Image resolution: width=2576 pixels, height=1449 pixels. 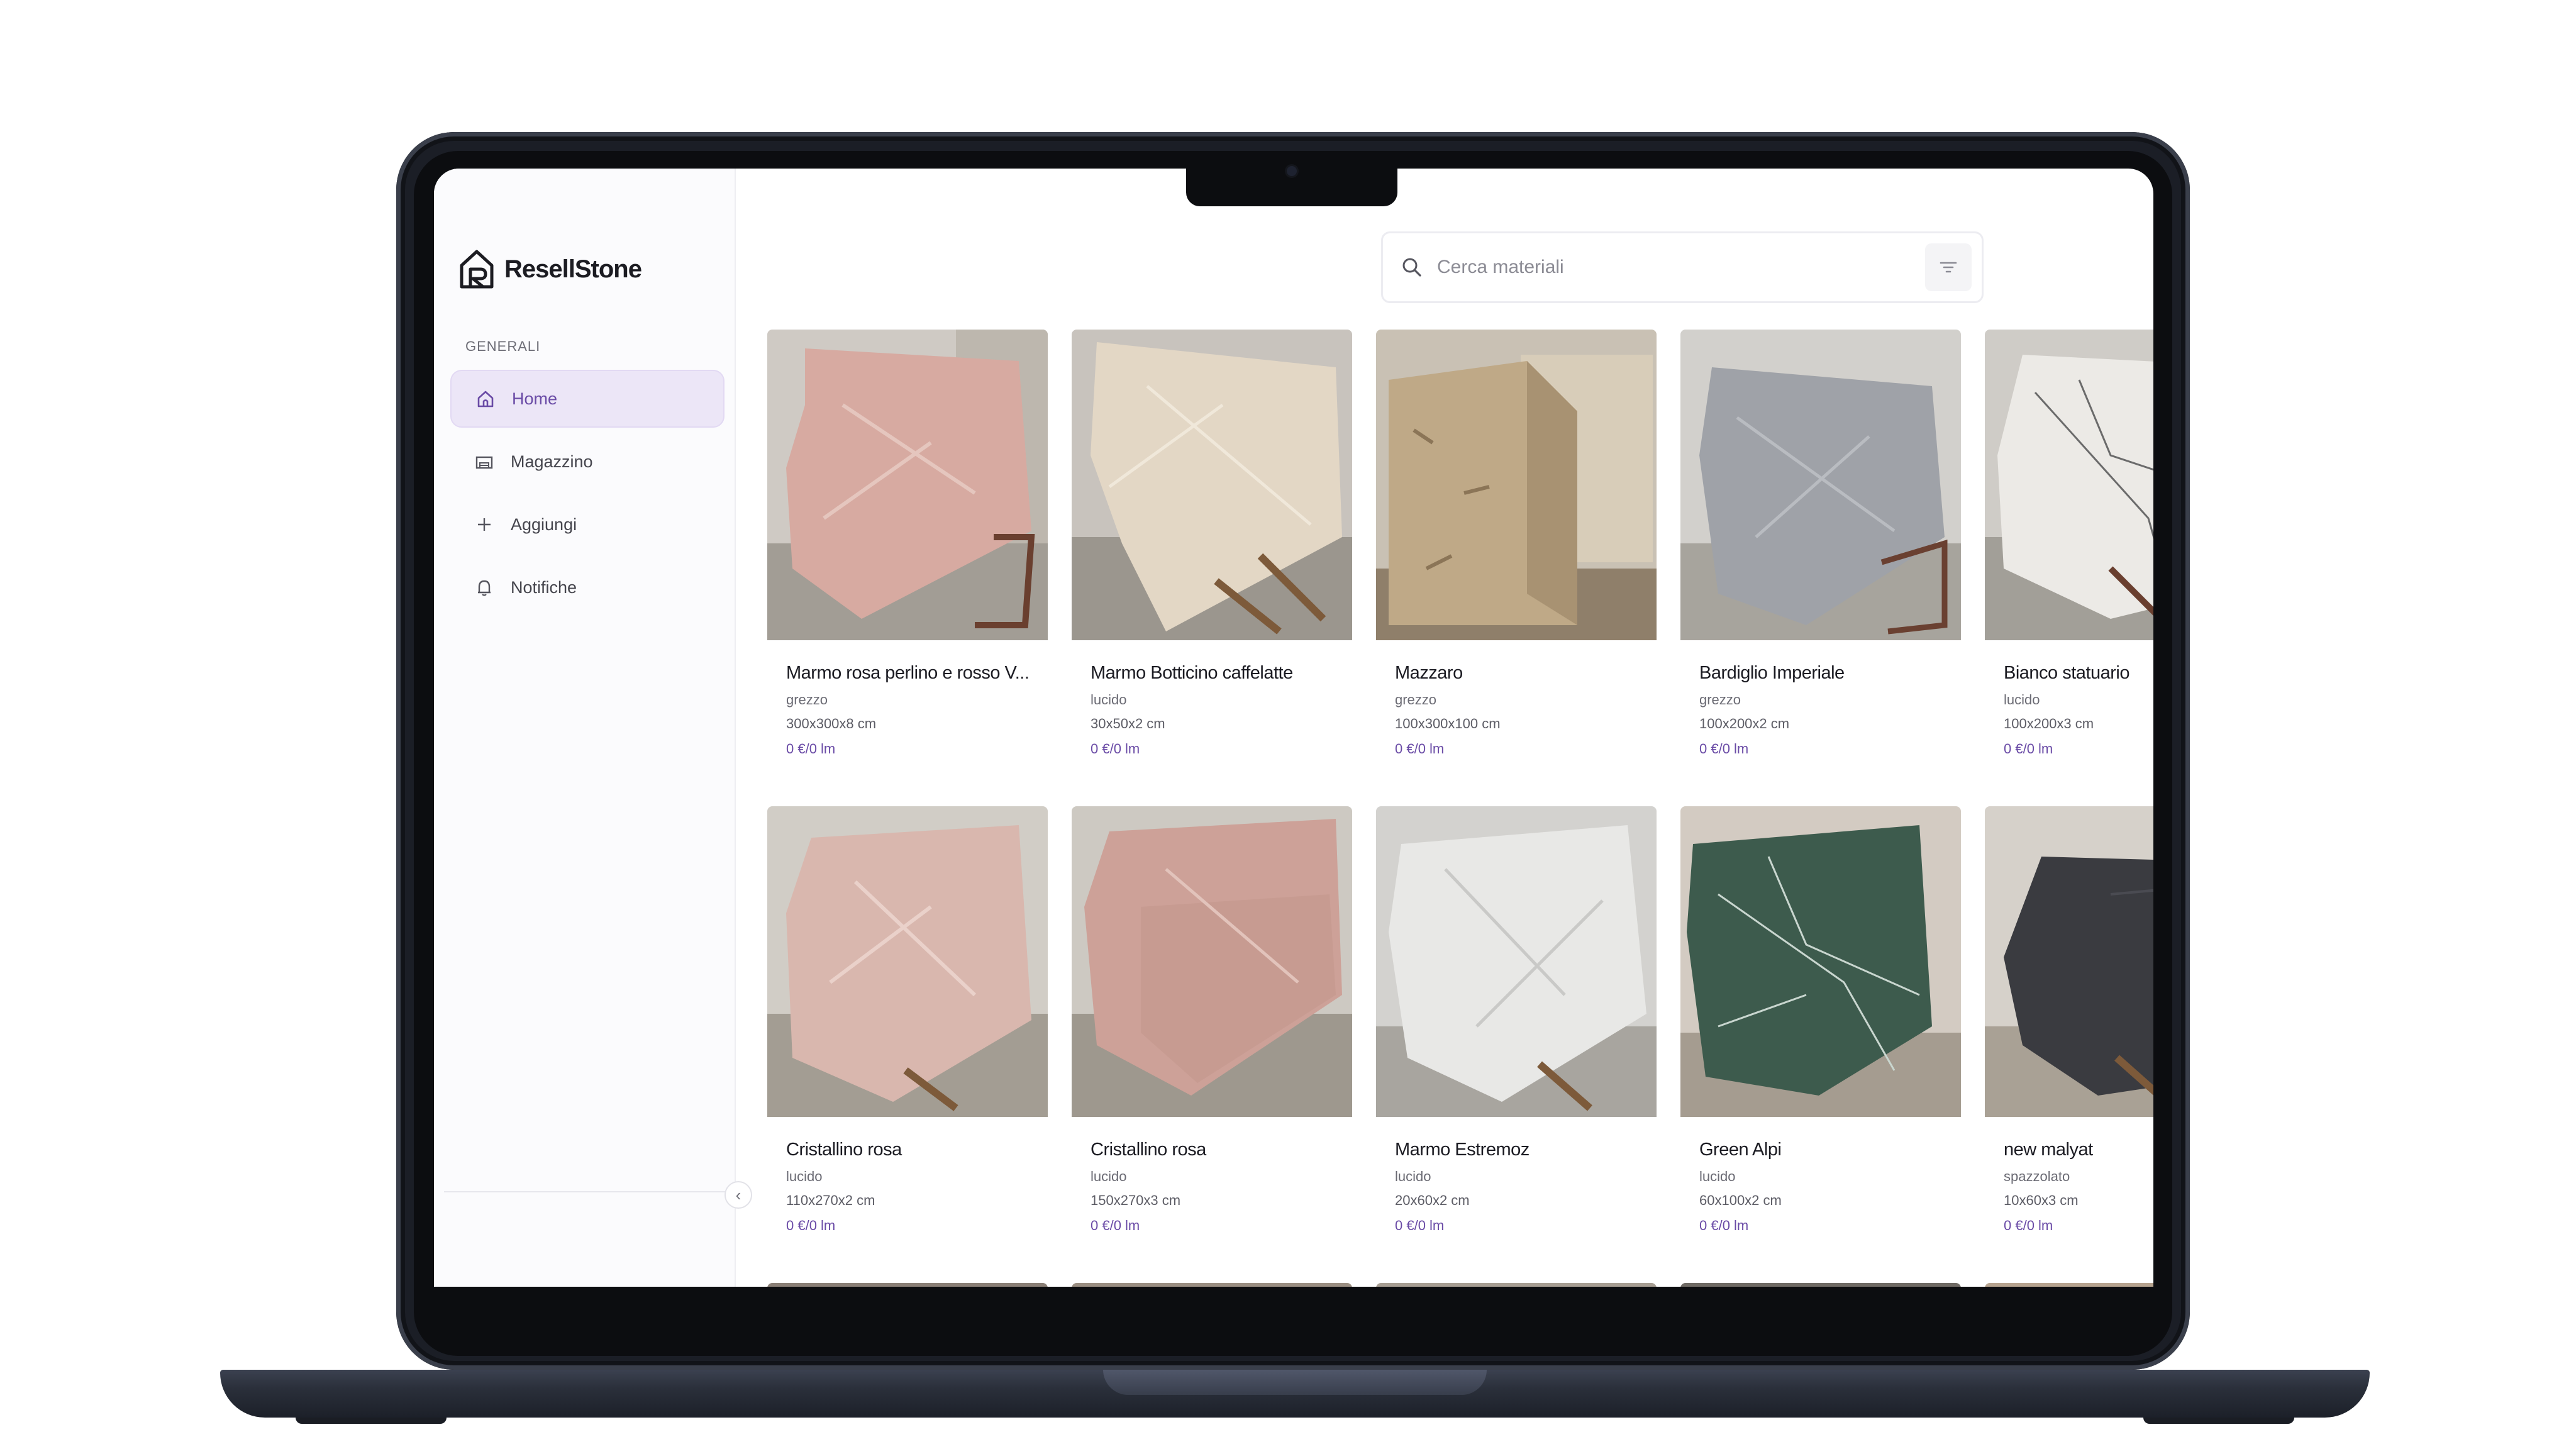 What do you see at coordinates (1292, 171) in the screenshot?
I see `camera-icon` at bounding box center [1292, 171].